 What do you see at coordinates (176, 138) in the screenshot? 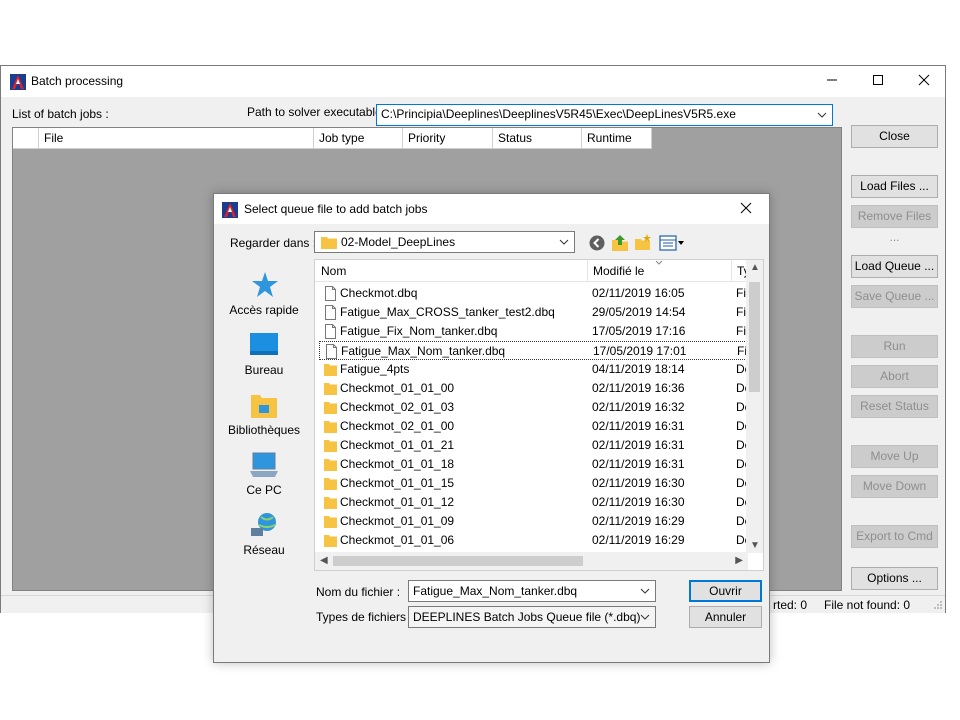
I see `column-header-file: File` at bounding box center [176, 138].